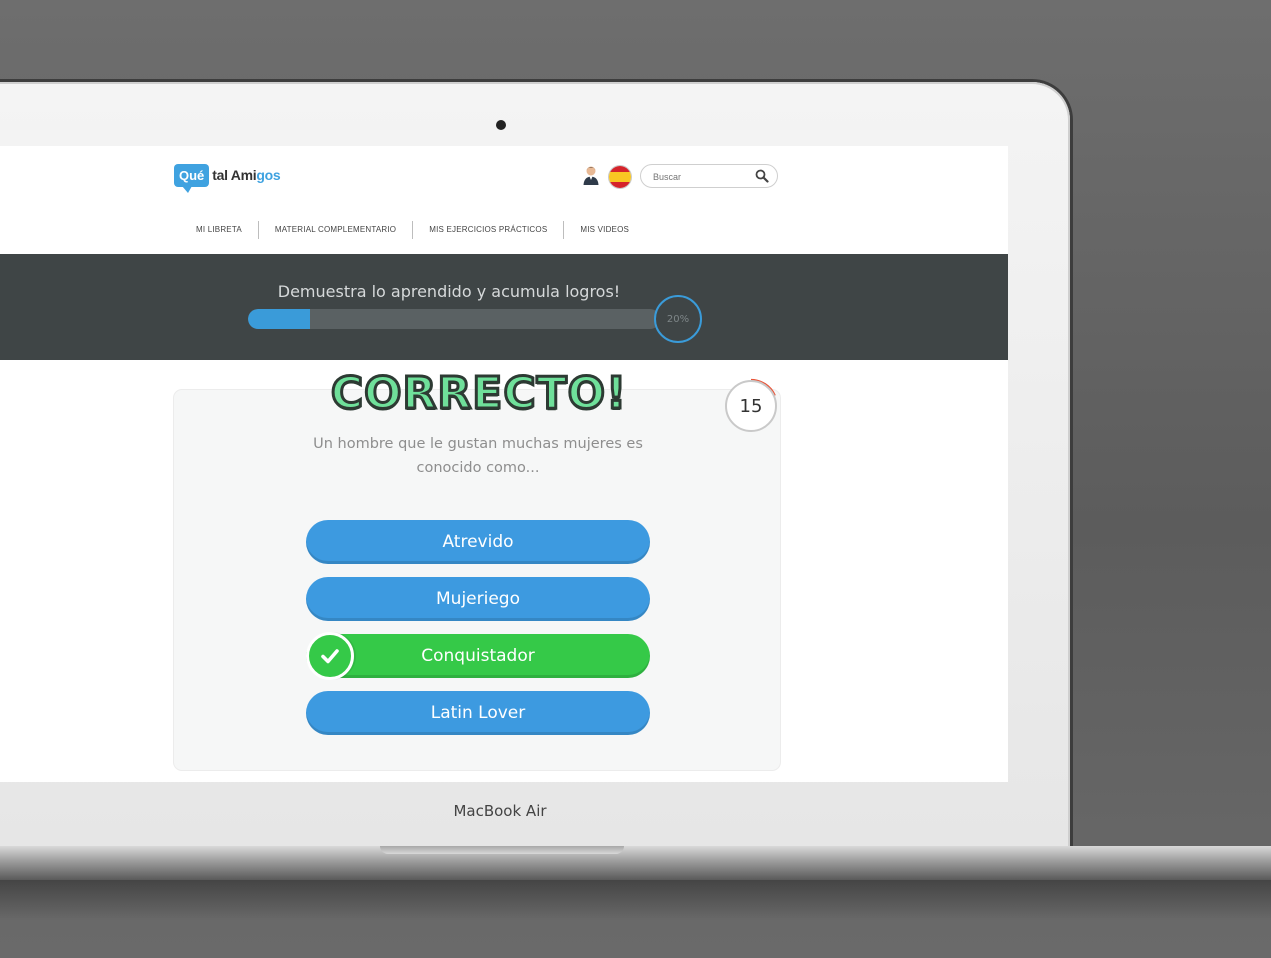 The width and height of the screenshot is (1271, 958). I want to click on progress-bar, so click(454, 319).